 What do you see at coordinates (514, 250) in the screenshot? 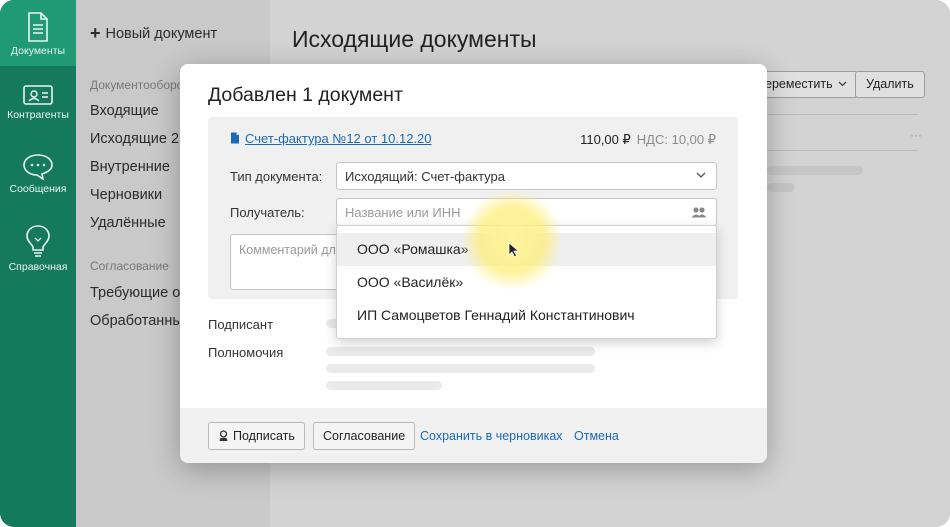
I see `mouse-cursor-icon` at bounding box center [514, 250].